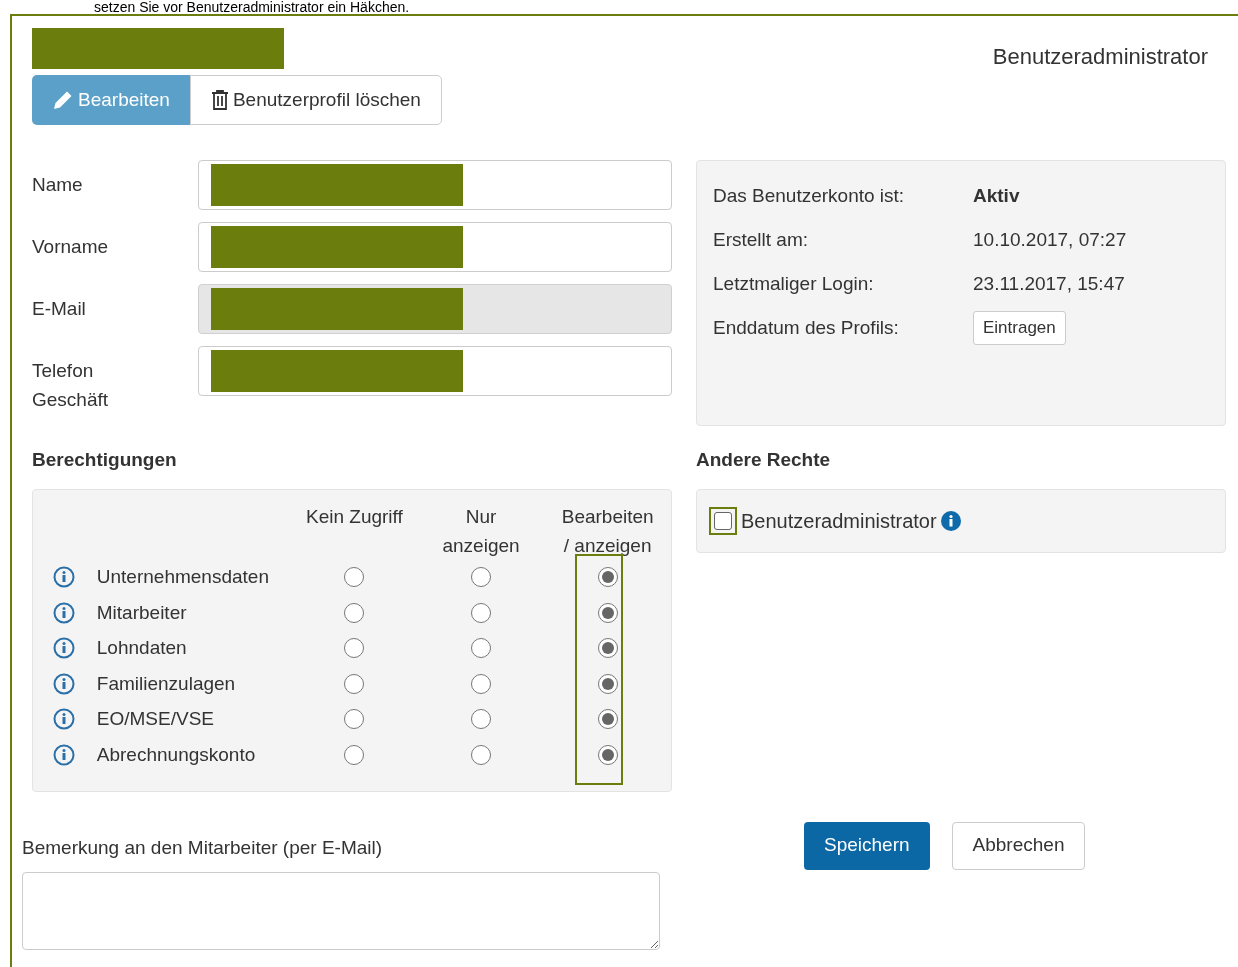  What do you see at coordinates (764, 460) in the screenshot?
I see `section-heading: Andere Rechte` at bounding box center [764, 460].